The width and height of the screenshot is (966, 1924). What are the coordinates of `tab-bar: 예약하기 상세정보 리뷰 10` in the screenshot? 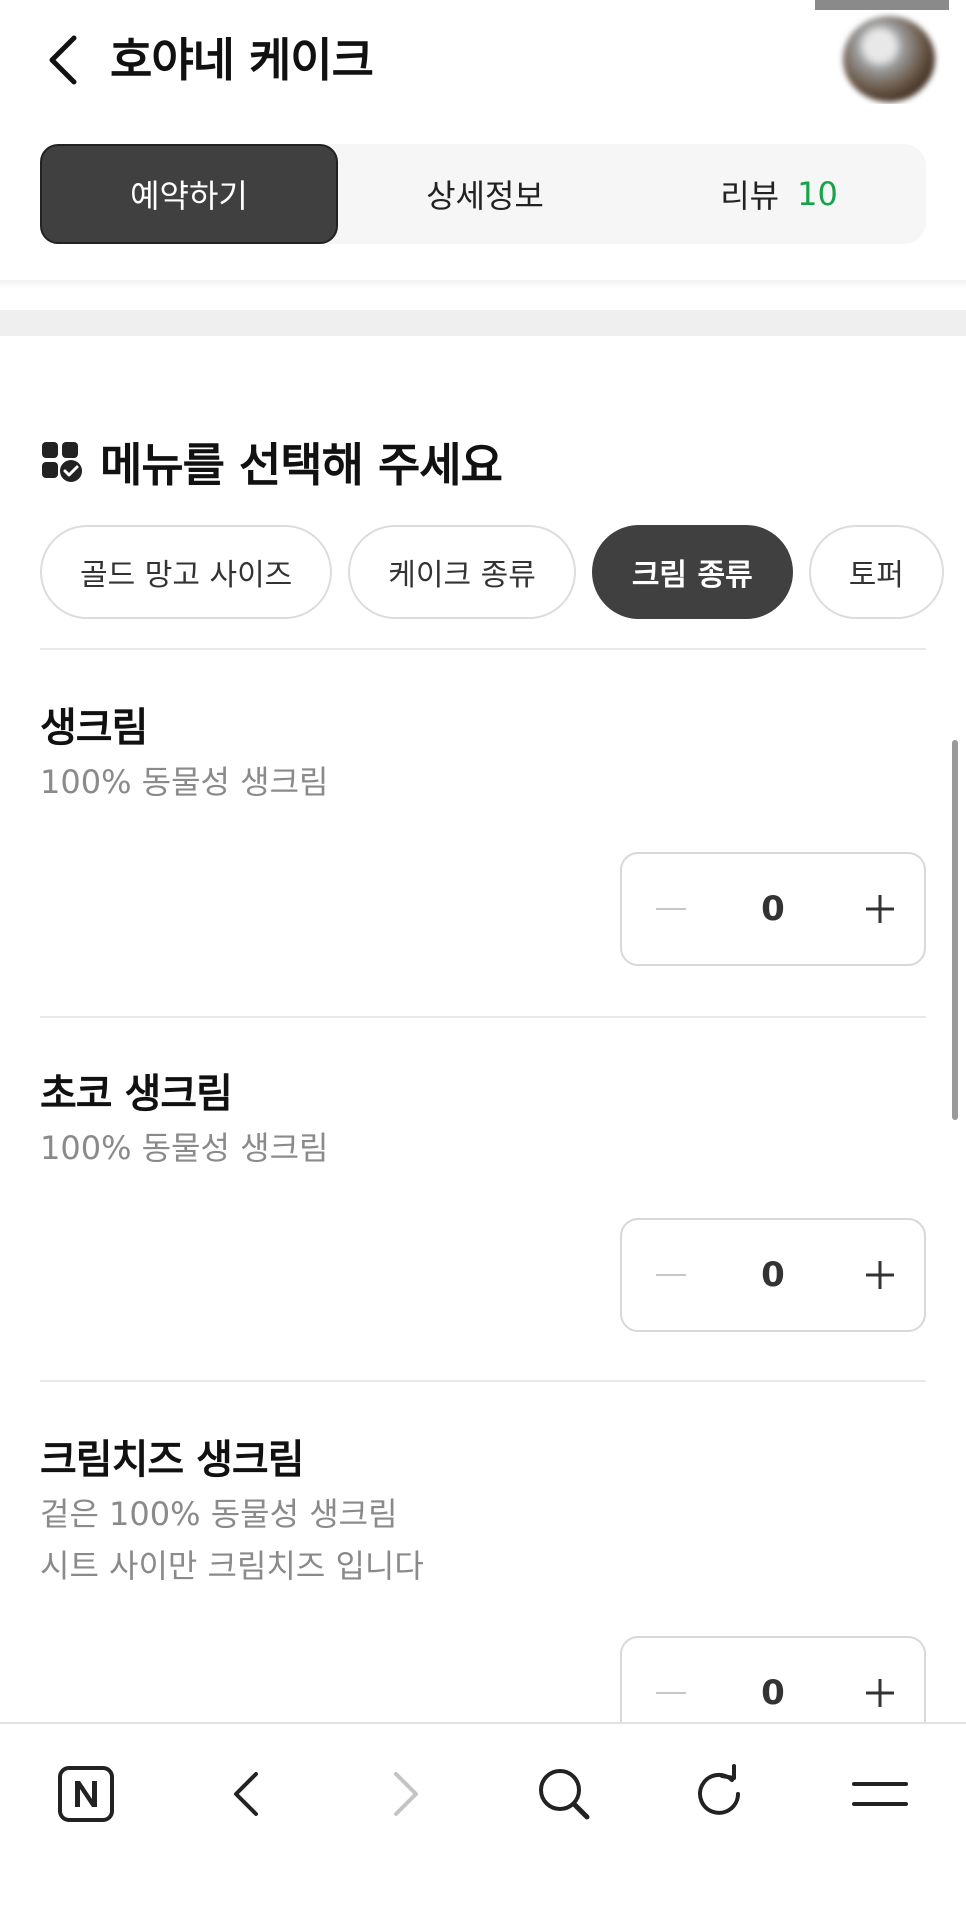 It's located at (483, 194).